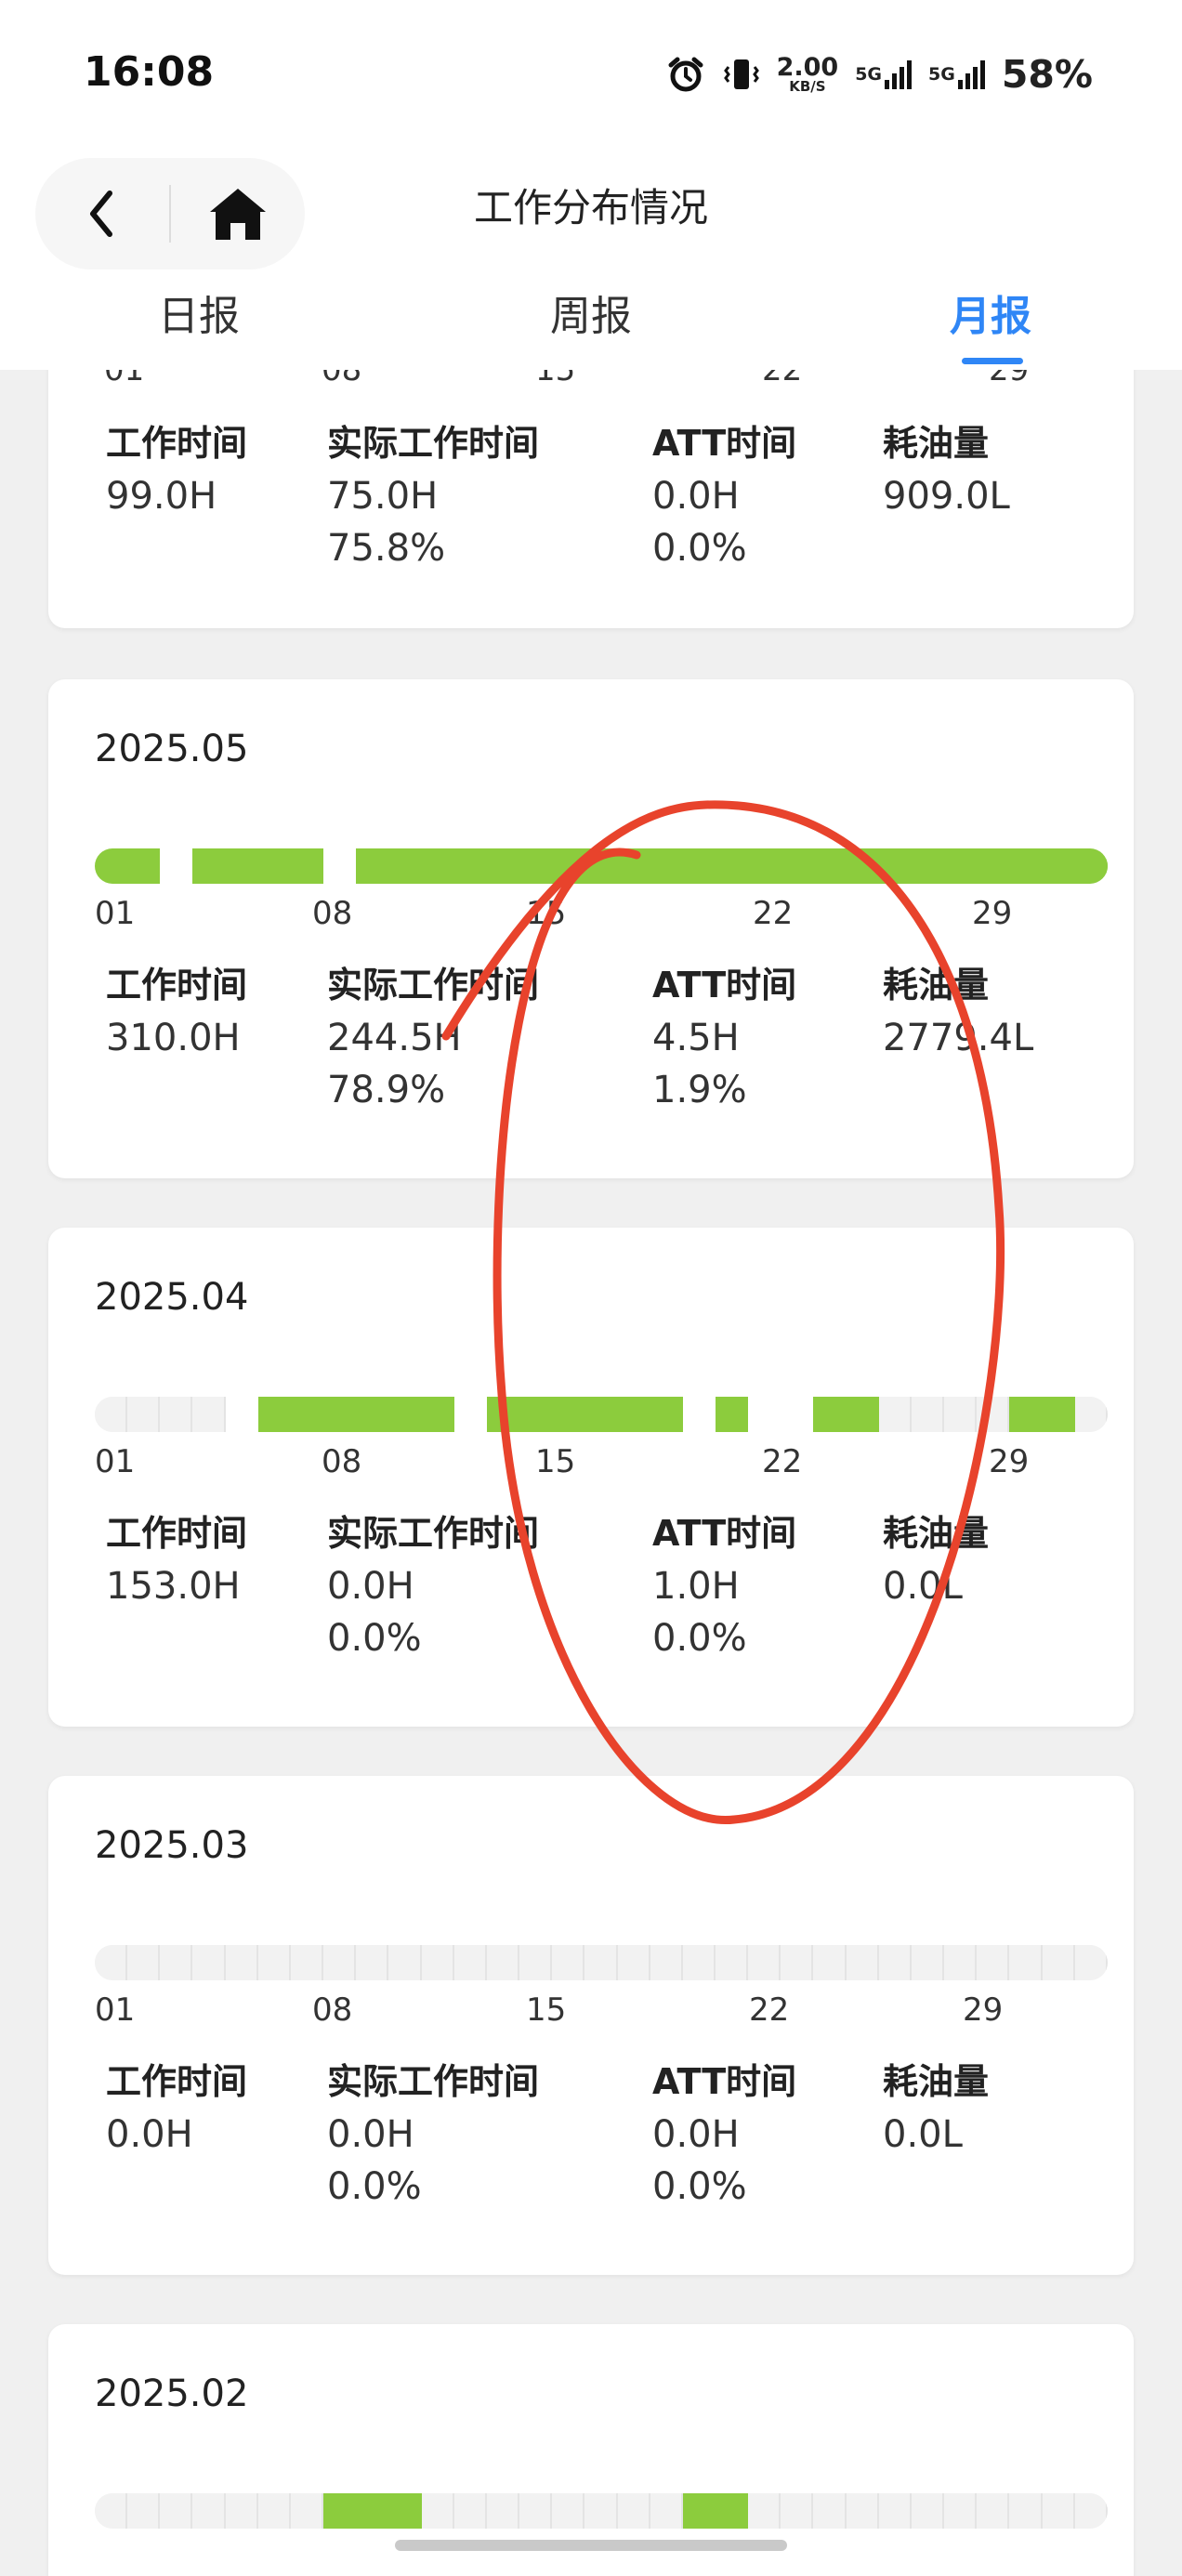 This screenshot has height=2576, width=1182. What do you see at coordinates (807, 86) in the screenshot?
I see `network-speed-unit: KB/S` at bounding box center [807, 86].